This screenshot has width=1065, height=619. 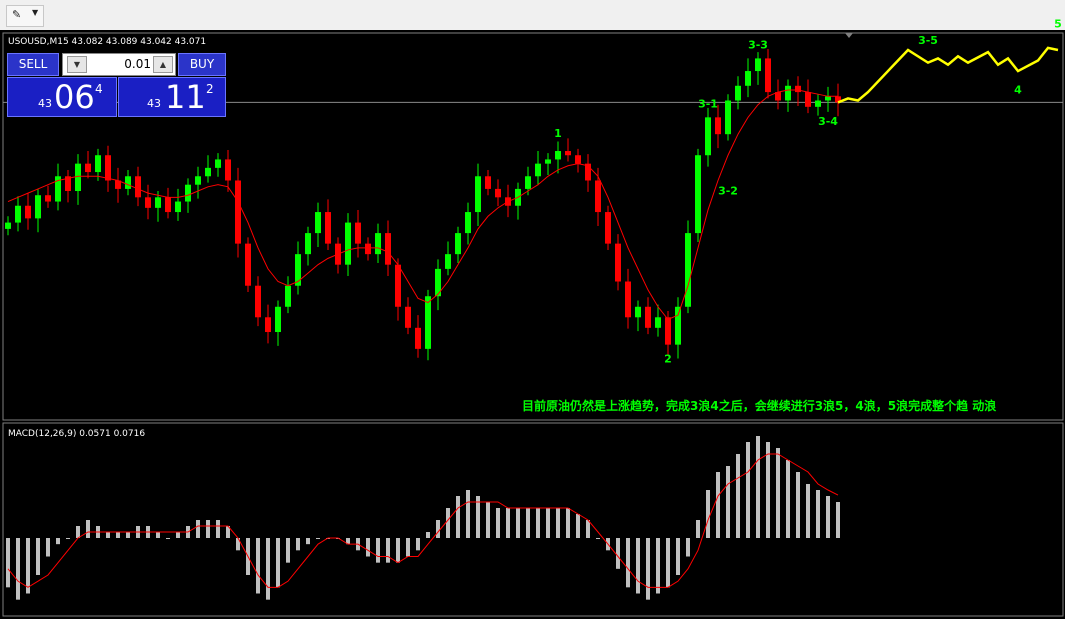 What do you see at coordinates (154, 103) in the screenshot?
I see `buy-quote-prefix: 43` at bounding box center [154, 103].